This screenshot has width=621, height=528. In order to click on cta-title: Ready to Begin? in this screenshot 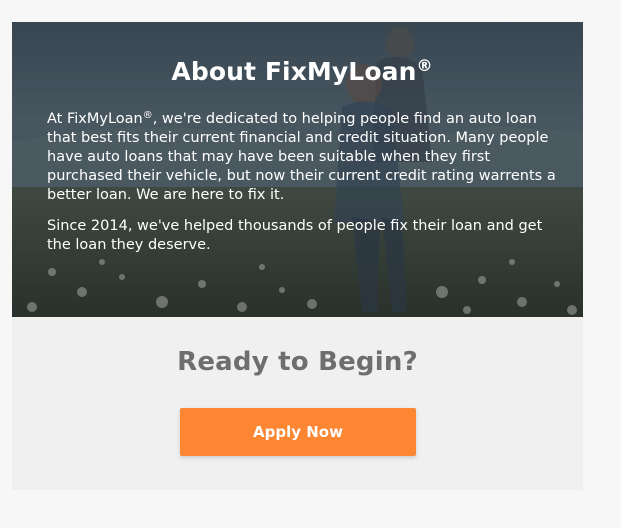, I will do `click(297, 362)`.